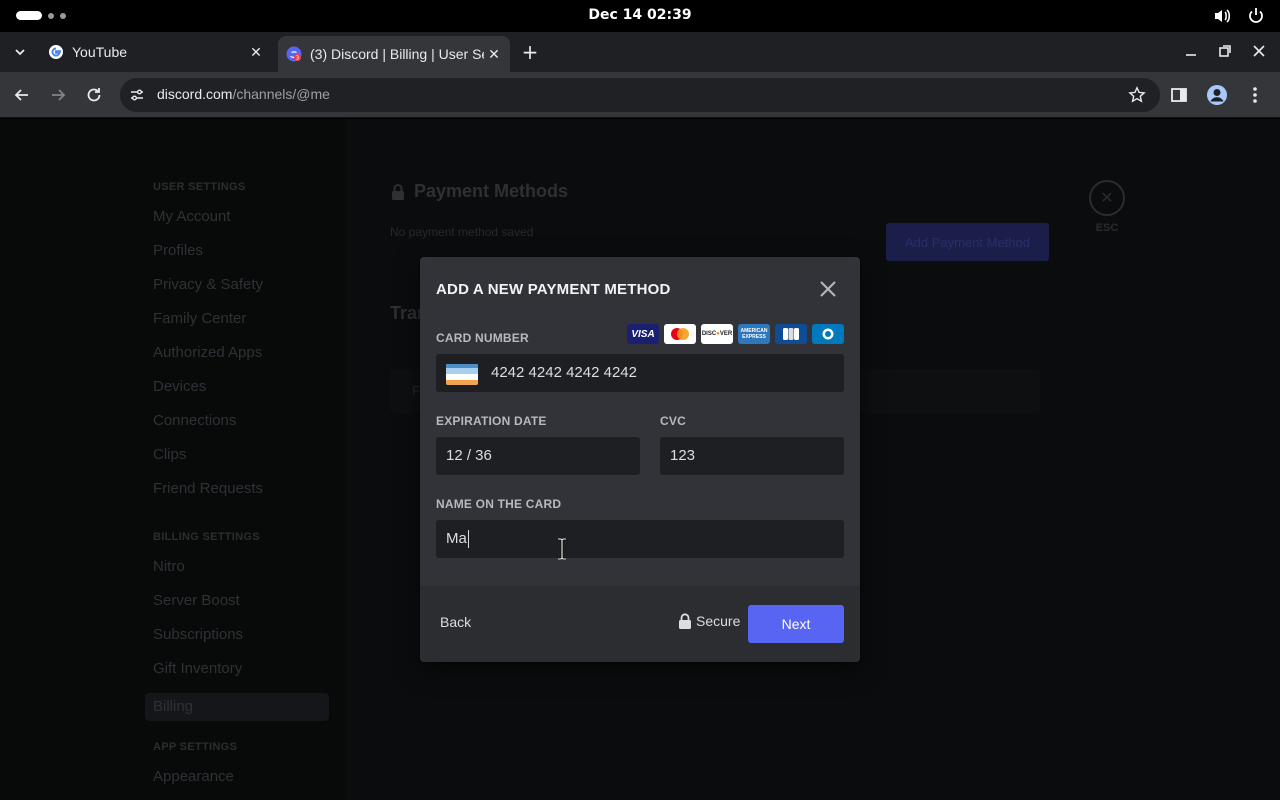 This screenshot has height=800, width=1280. Describe the element at coordinates (564, 372) in the screenshot. I see `card-number-value: 4242 4242 4242 4242` at that location.